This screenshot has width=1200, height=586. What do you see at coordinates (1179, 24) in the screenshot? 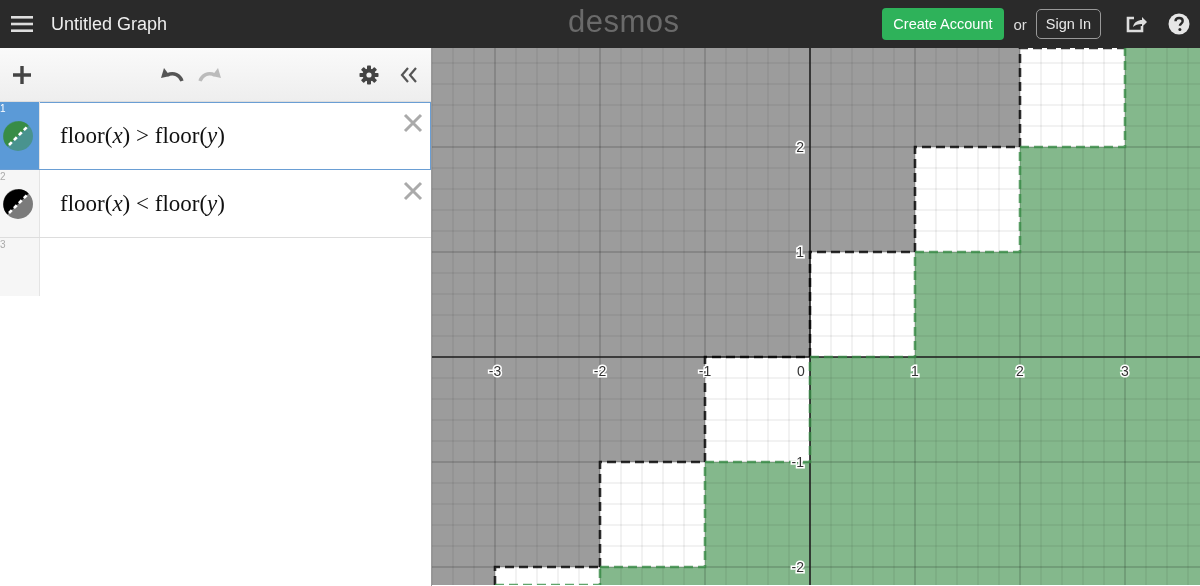
I see `help-icon` at bounding box center [1179, 24].